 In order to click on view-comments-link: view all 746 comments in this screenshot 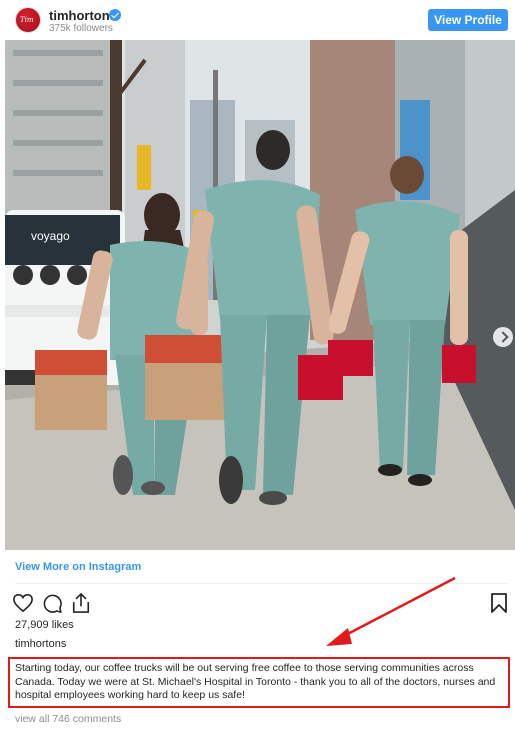, I will do `click(68, 719)`.